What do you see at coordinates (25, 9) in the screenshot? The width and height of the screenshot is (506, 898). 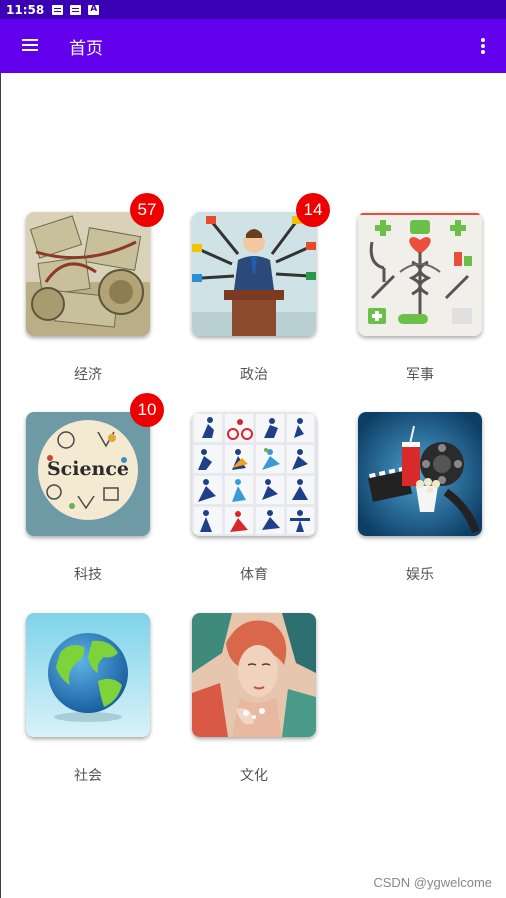 I see `status-time: 11:58` at bounding box center [25, 9].